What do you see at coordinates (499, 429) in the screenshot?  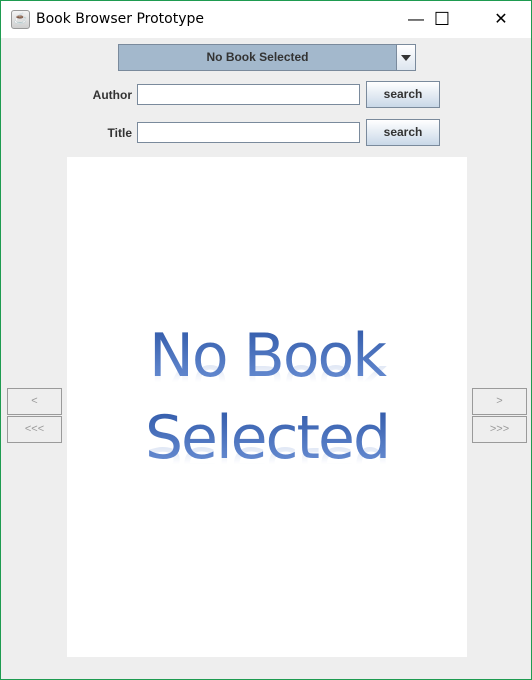 I see `last-button: >>>` at bounding box center [499, 429].